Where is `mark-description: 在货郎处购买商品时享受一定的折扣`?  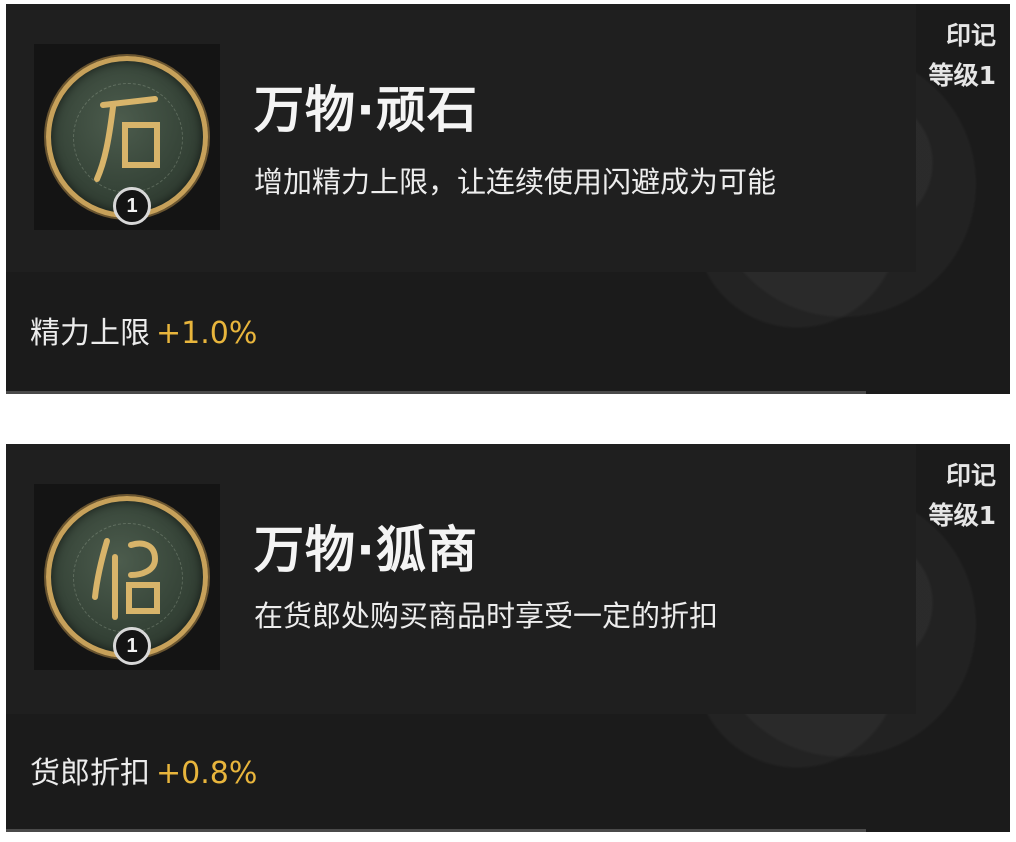 mark-description: 在货郎处购买商品时享受一定的折扣 is located at coordinates (486, 616).